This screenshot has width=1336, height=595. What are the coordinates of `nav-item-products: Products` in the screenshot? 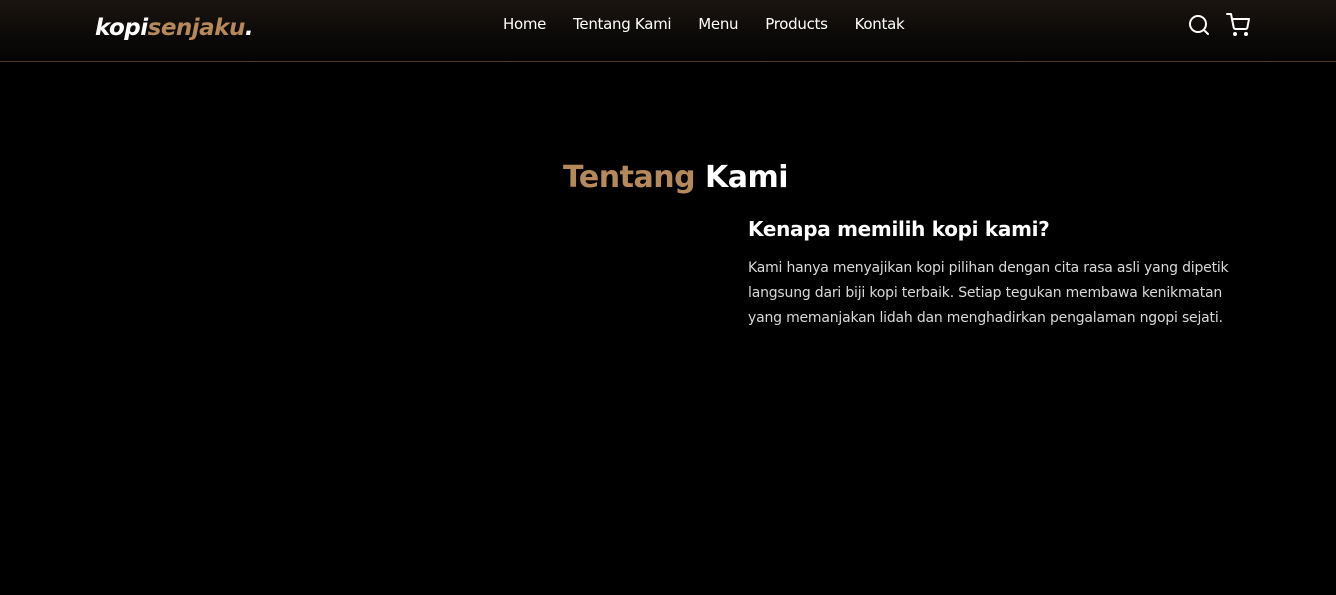 It's located at (796, 24).